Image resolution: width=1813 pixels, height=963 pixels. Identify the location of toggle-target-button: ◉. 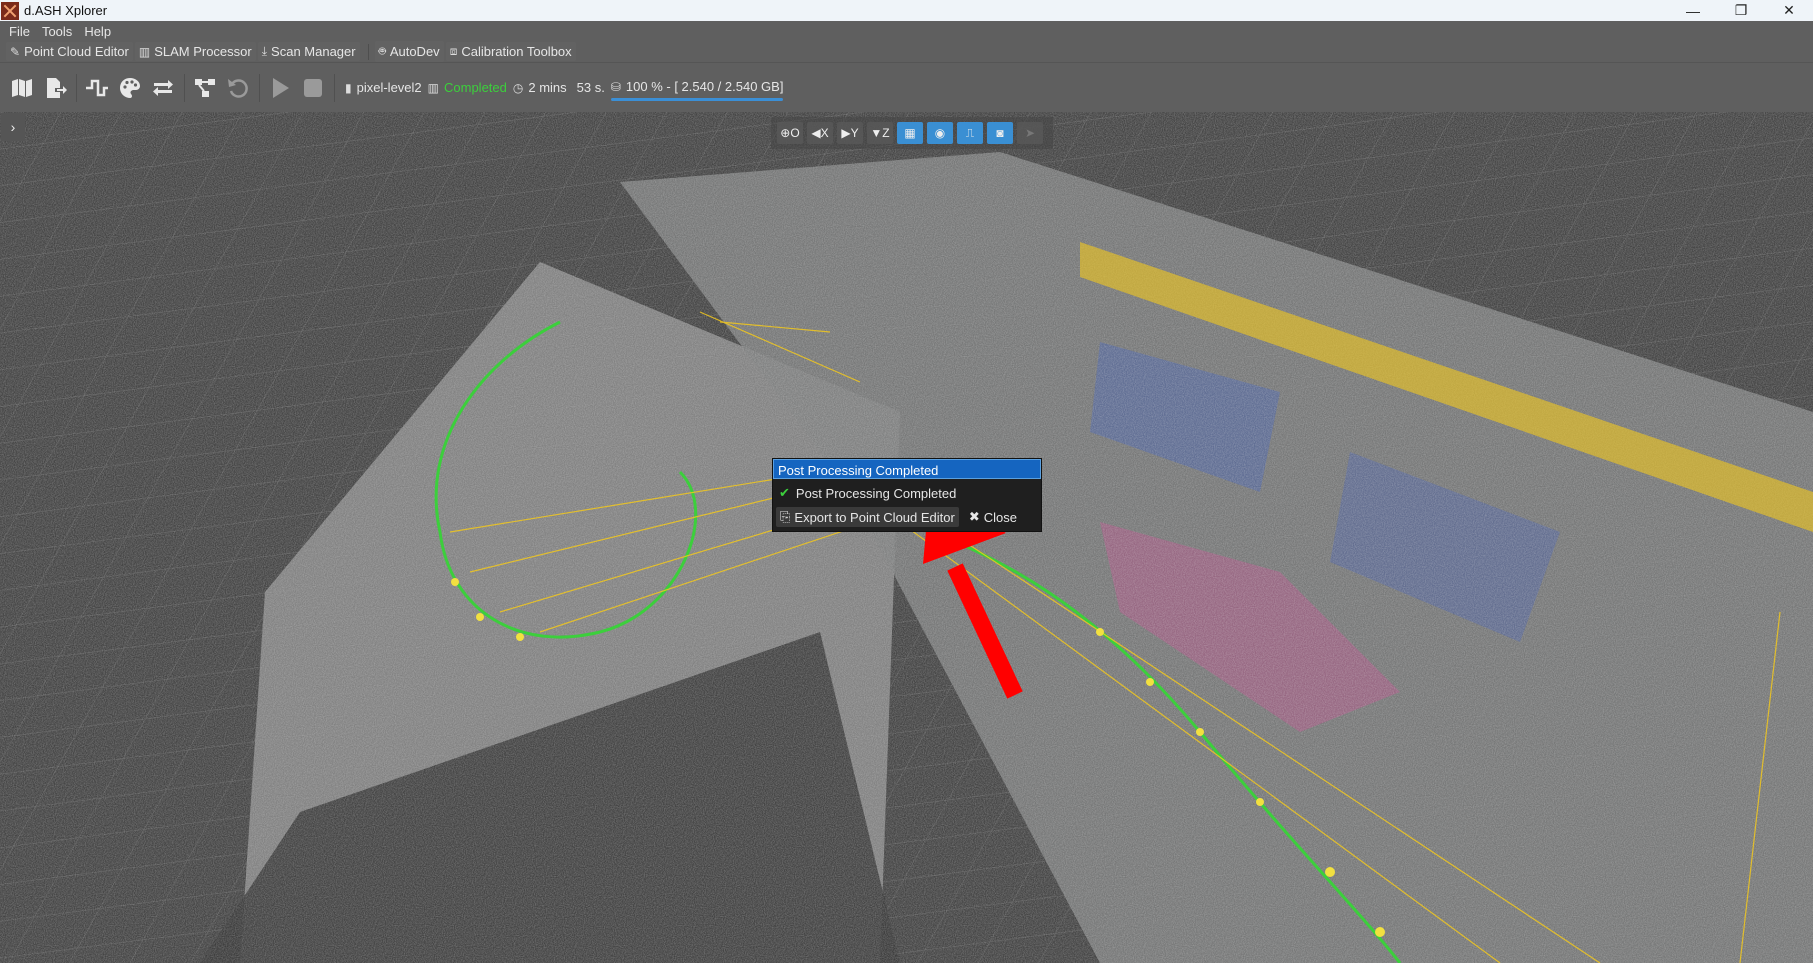
(940, 133).